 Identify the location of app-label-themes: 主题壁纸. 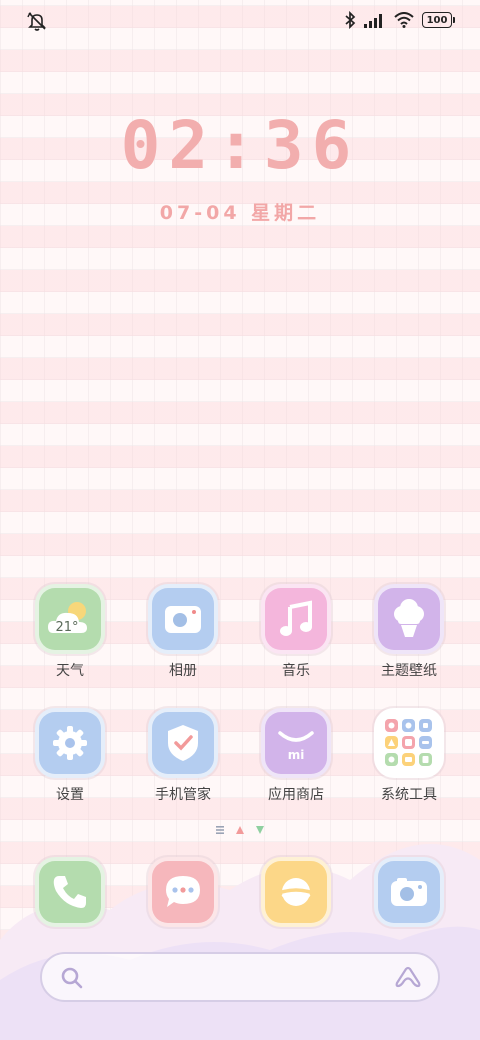
(409, 671).